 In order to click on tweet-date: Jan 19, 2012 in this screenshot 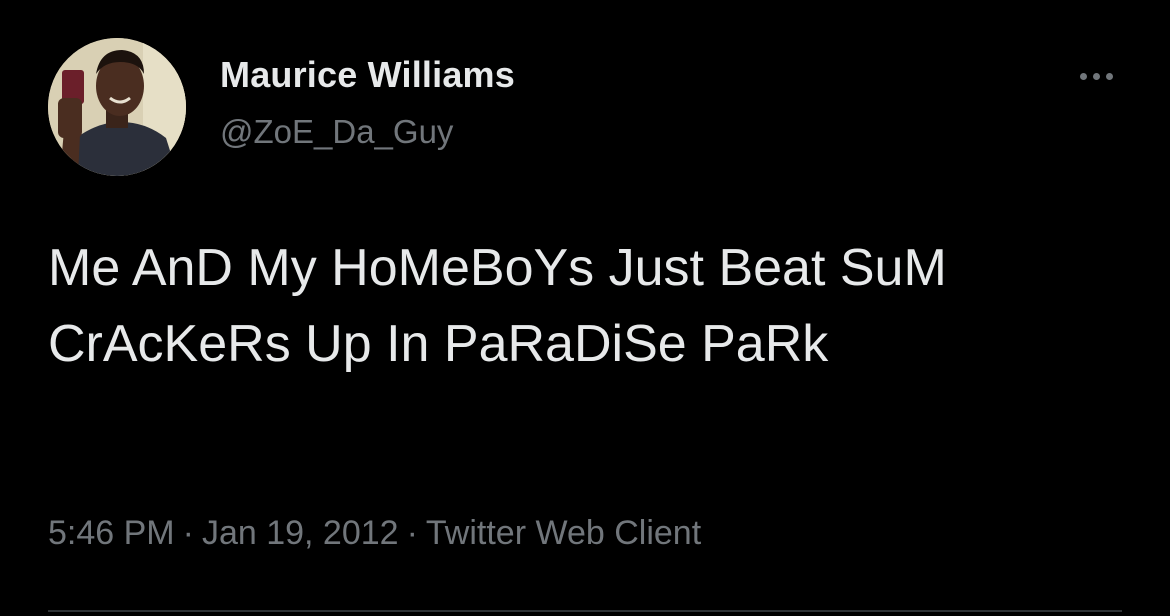, I will do `click(300, 533)`.